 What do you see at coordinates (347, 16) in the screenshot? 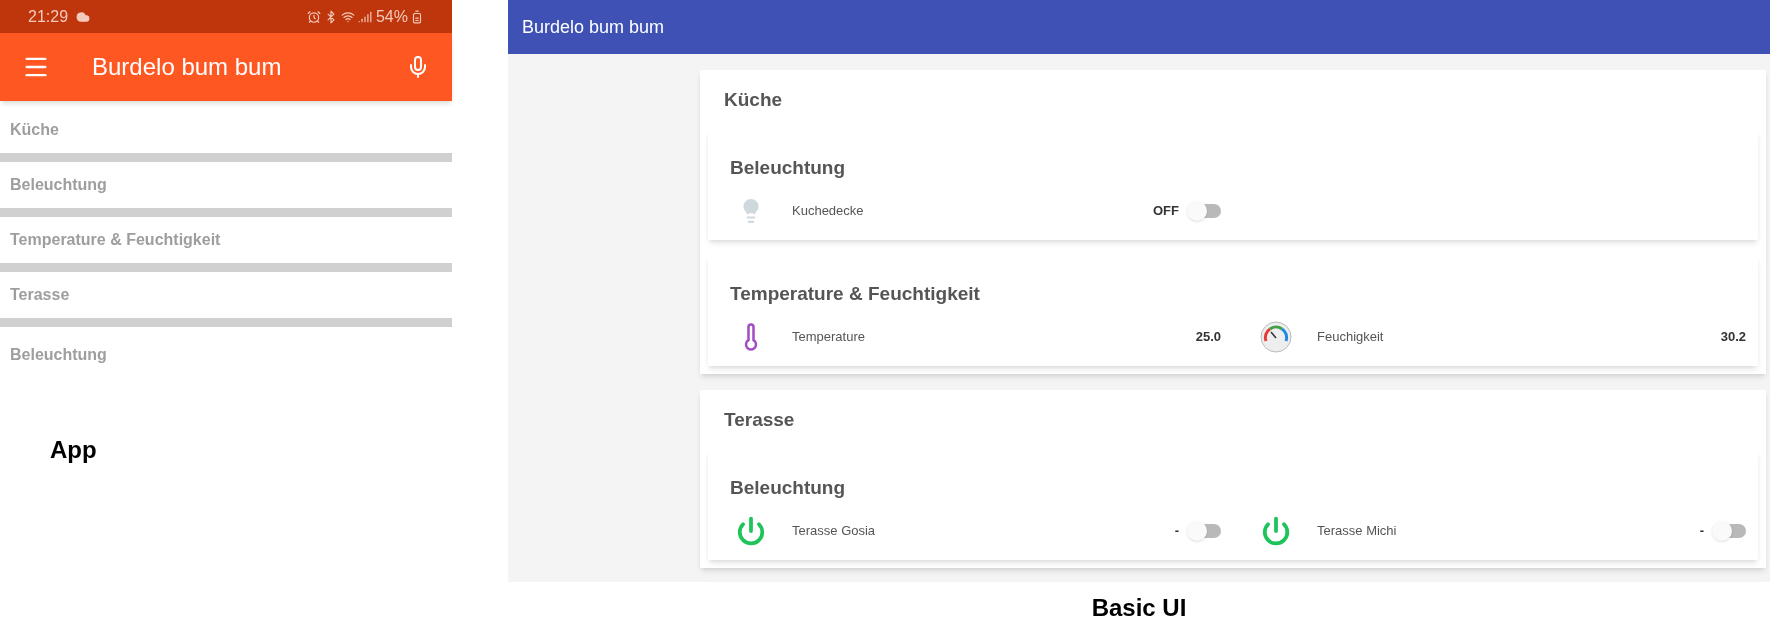
I see `wifi-icon` at bounding box center [347, 16].